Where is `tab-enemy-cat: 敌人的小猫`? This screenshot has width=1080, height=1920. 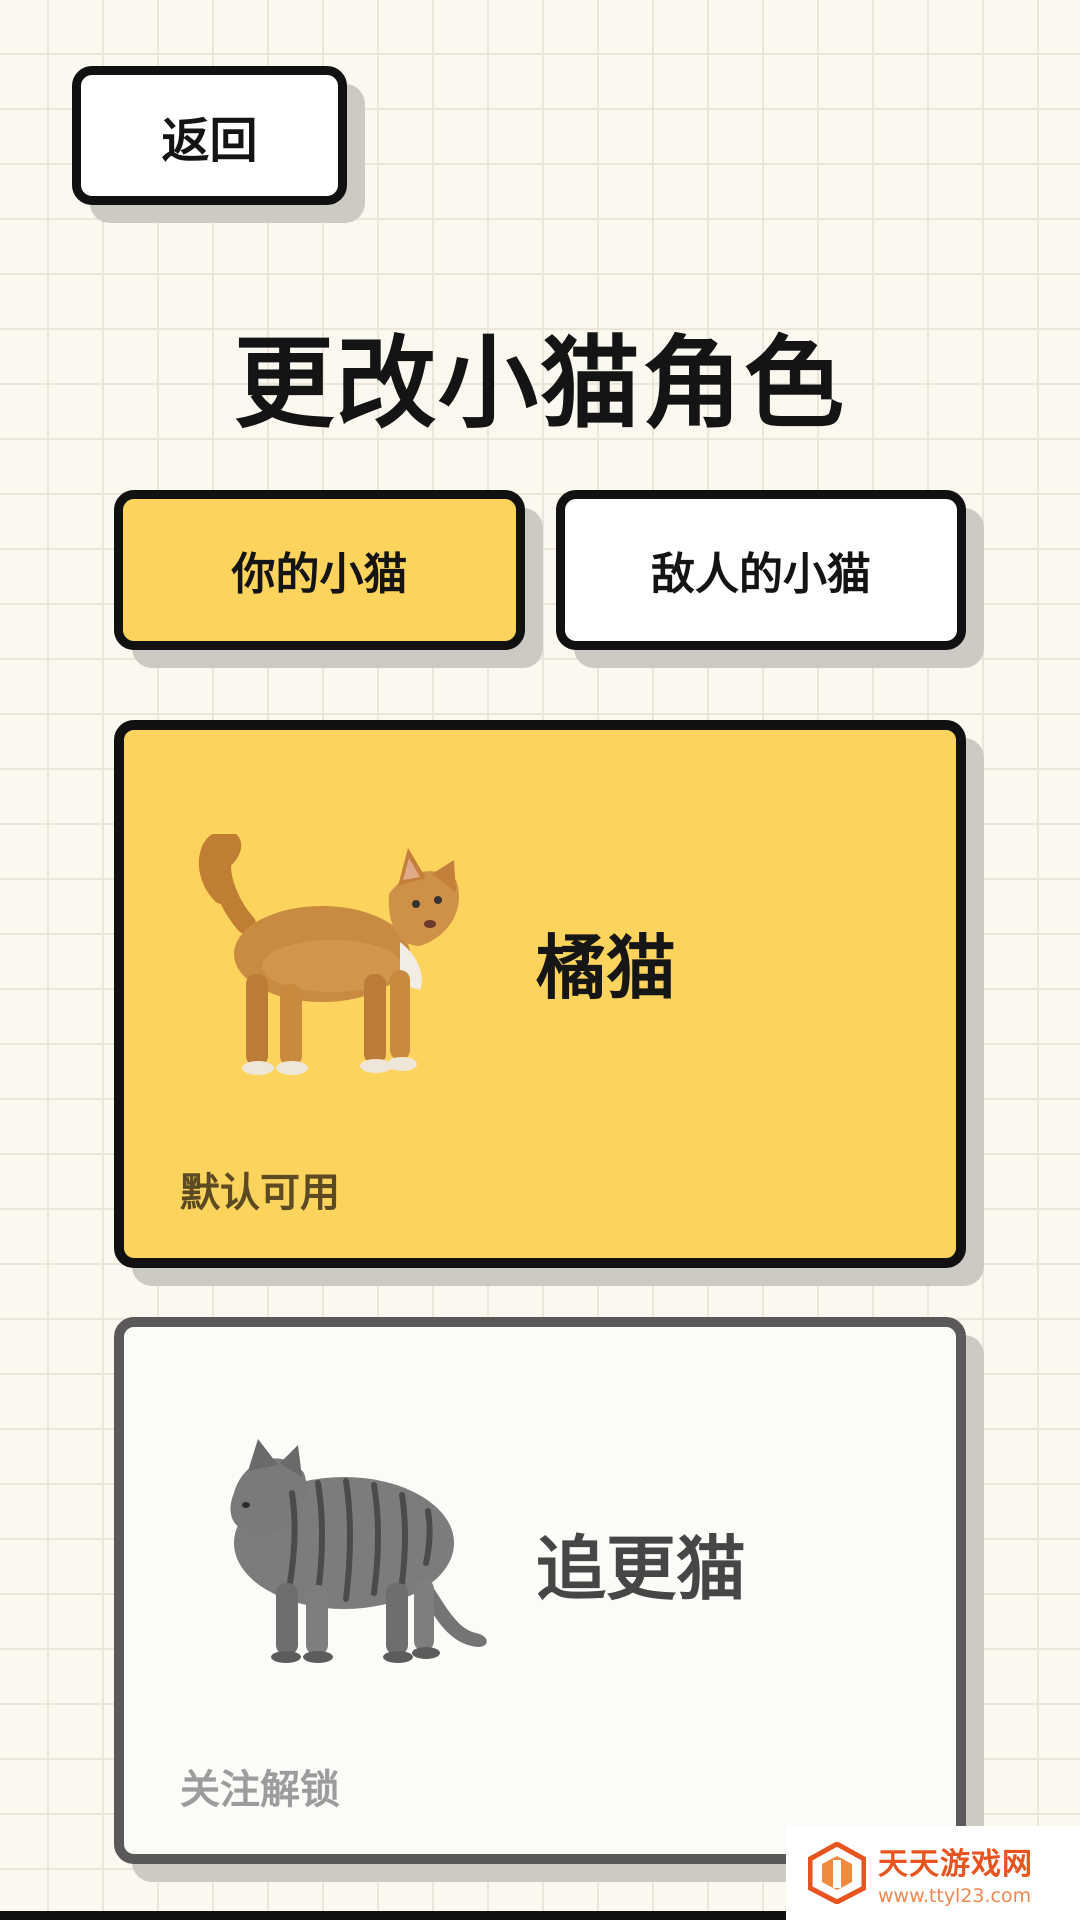
tab-enemy-cat: 敌人的小猫 is located at coordinates (761, 570).